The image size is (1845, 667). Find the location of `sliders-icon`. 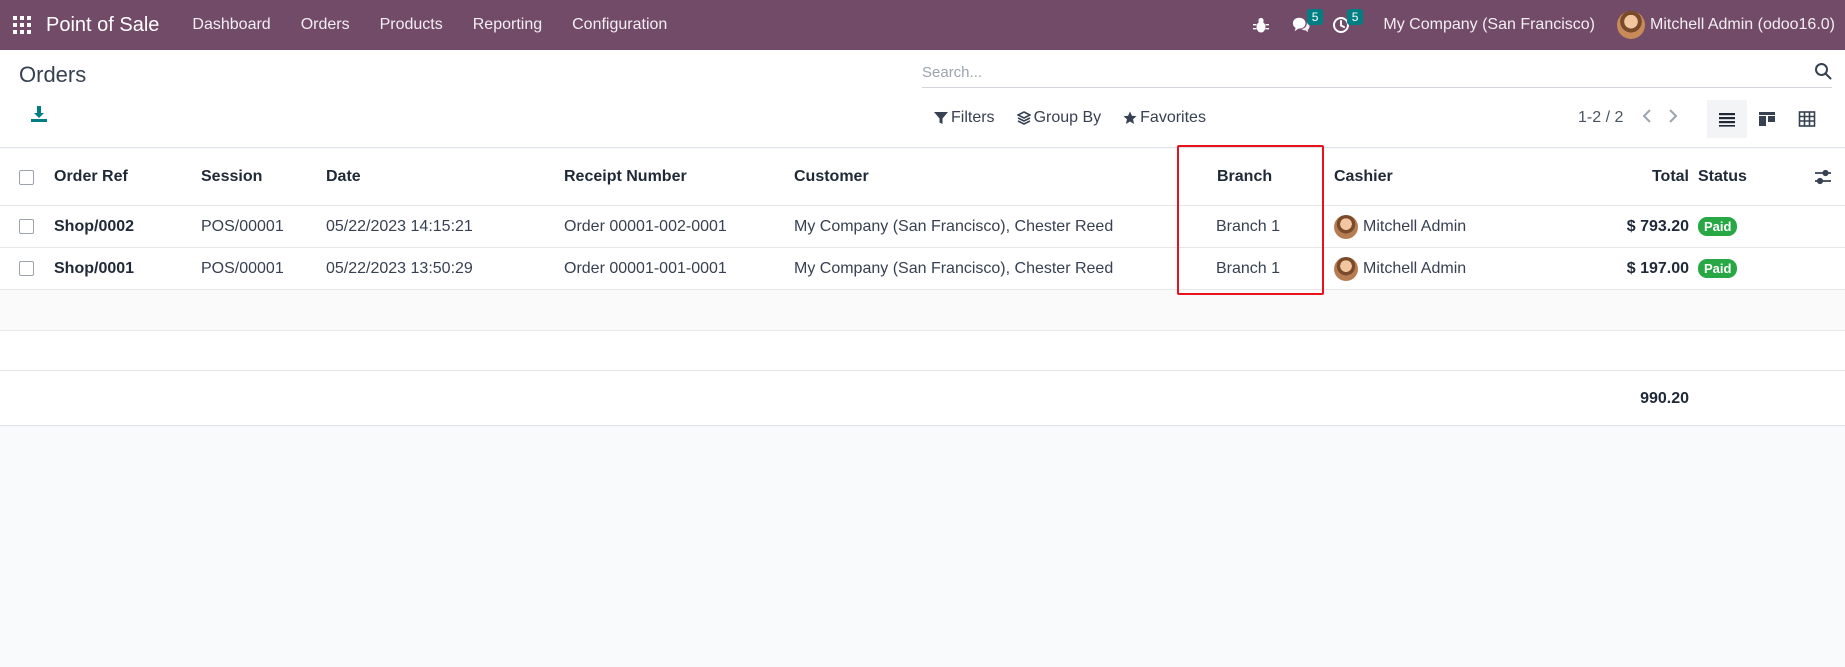

sliders-icon is located at coordinates (1823, 177).